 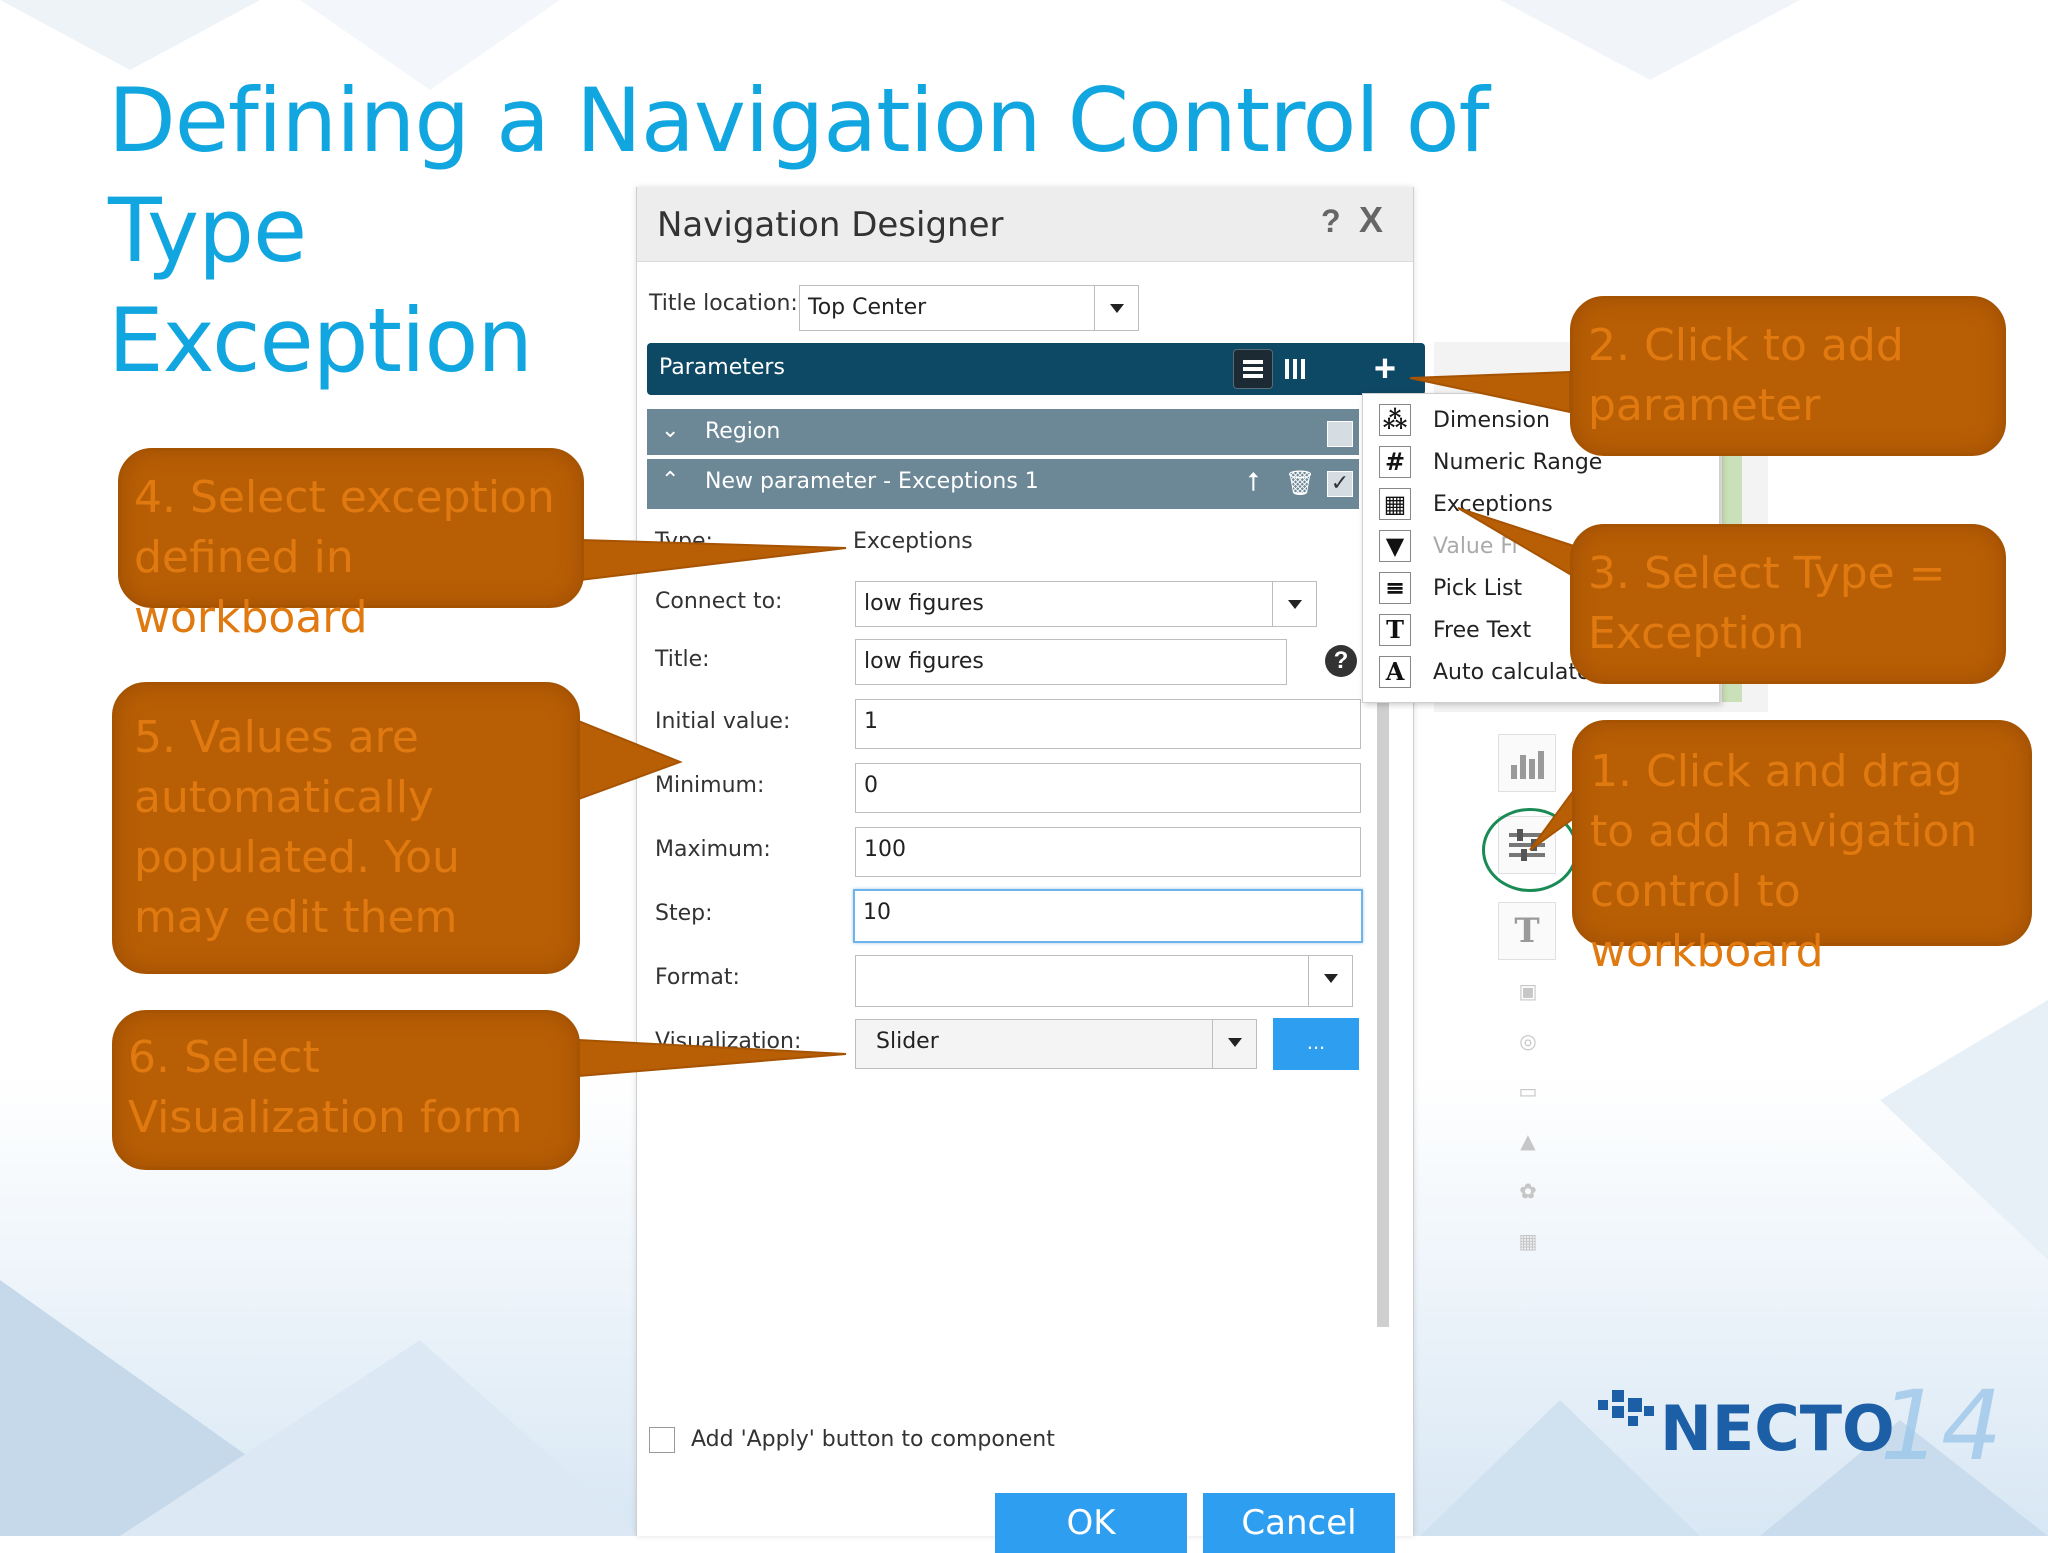 I want to click on menu-item-exceptions: ▦ Exceptions, so click(x=1541, y=505).